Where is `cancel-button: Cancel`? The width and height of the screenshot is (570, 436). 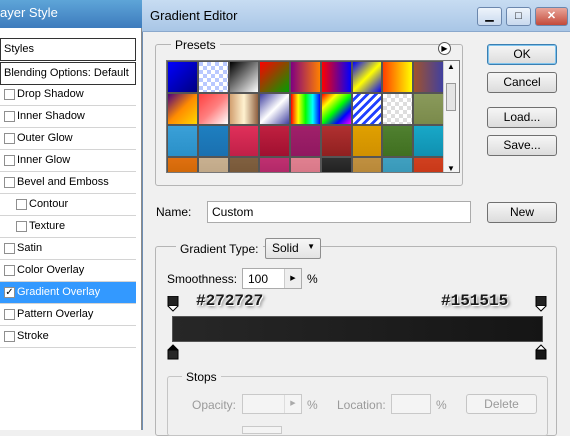
cancel-button: Cancel is located at coordinates (522, 82).